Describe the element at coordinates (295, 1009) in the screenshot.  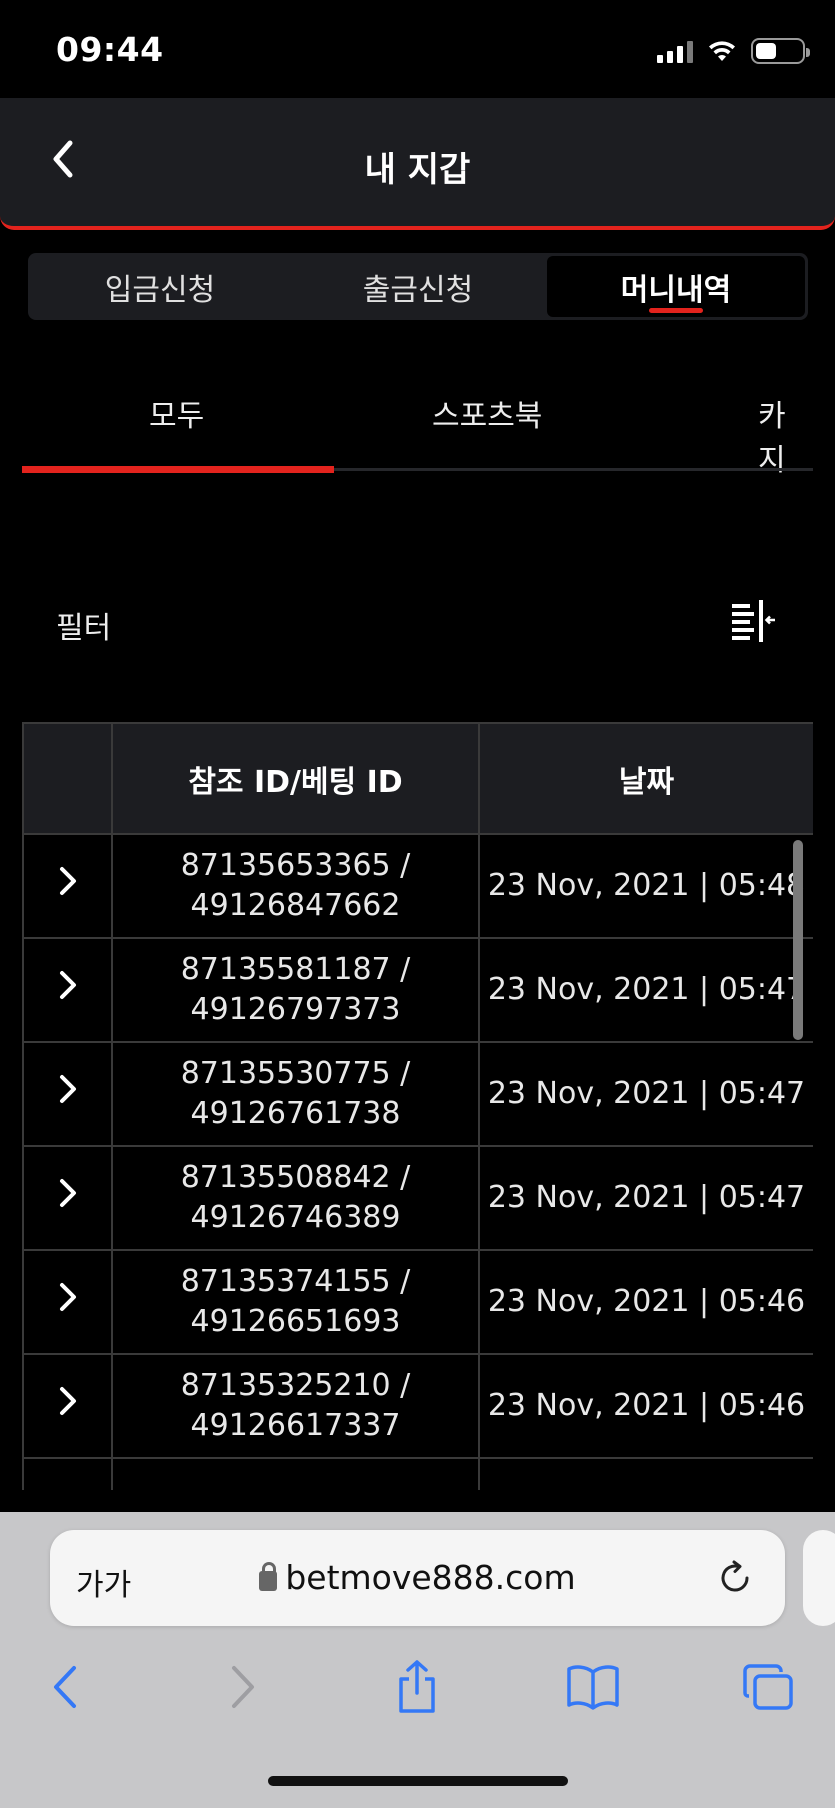
I see `bet-id: 49126797373` at that location.